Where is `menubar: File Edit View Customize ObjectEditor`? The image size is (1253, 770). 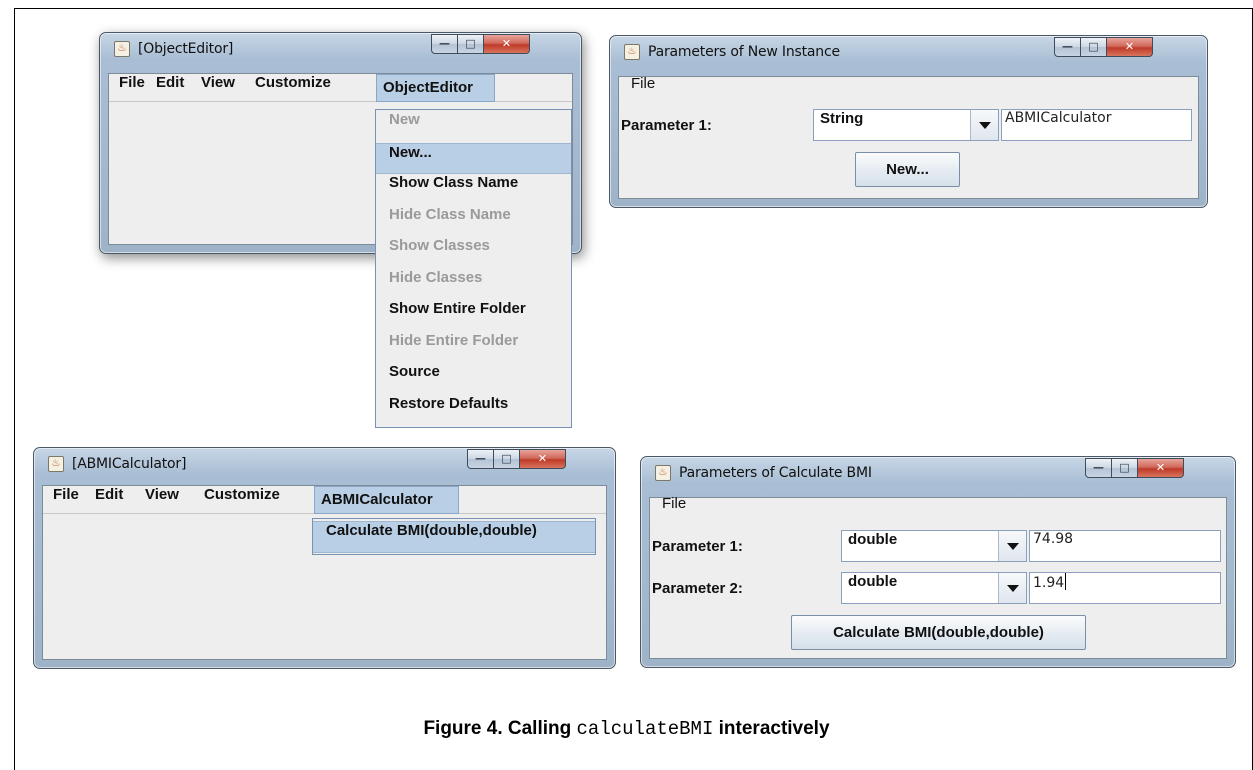 menubar: File Edit View Customize ObjectEditor is located at coordinates (340, 88).